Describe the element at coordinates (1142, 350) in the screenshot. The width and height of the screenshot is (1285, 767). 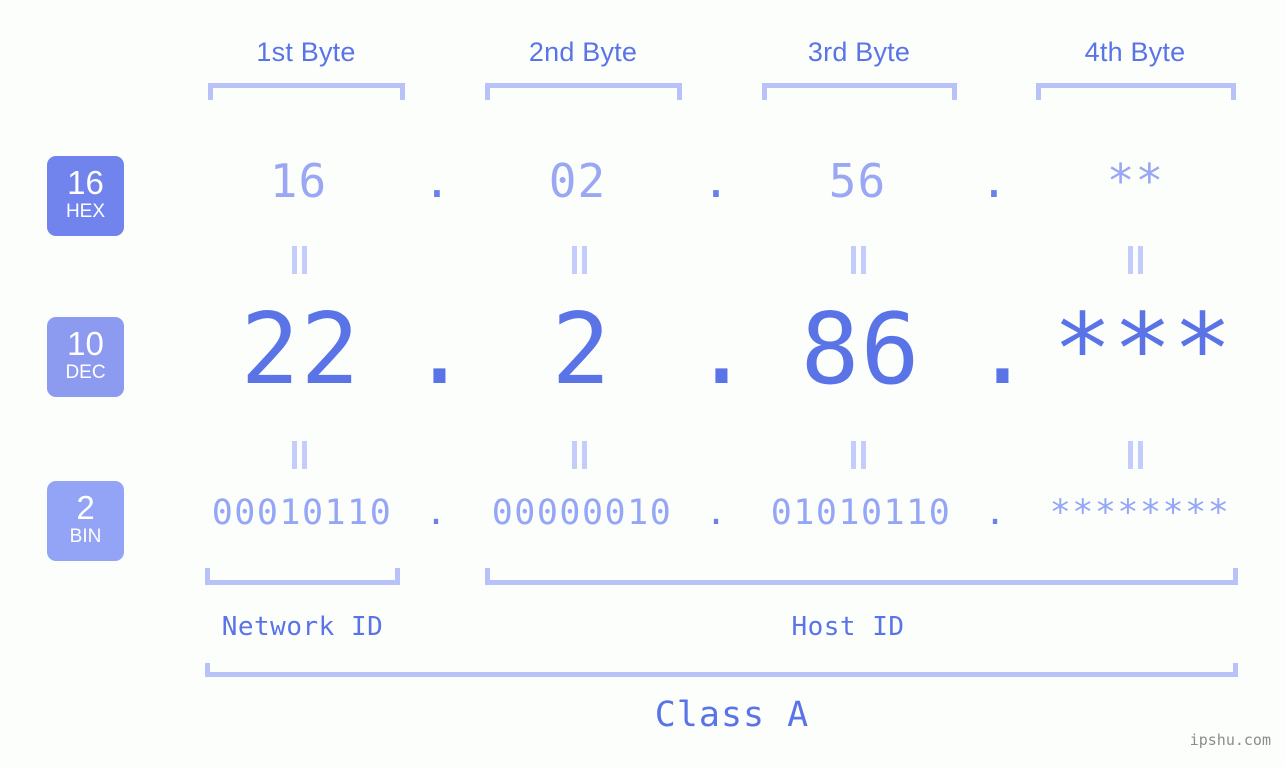
I see `dec-byte-4-value: ***` at that location.